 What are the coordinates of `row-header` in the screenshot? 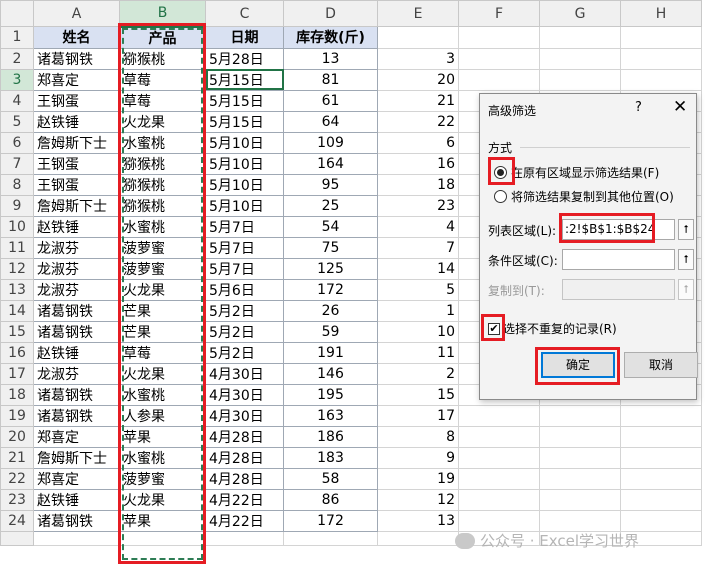 It's located at (17, 538).